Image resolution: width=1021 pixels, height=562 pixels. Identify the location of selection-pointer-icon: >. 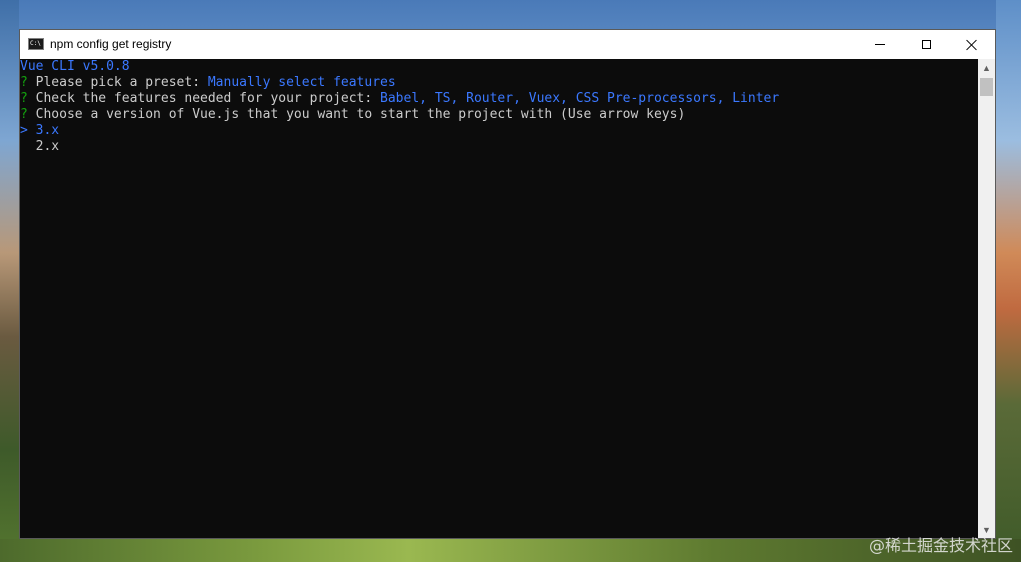
(24, 130).